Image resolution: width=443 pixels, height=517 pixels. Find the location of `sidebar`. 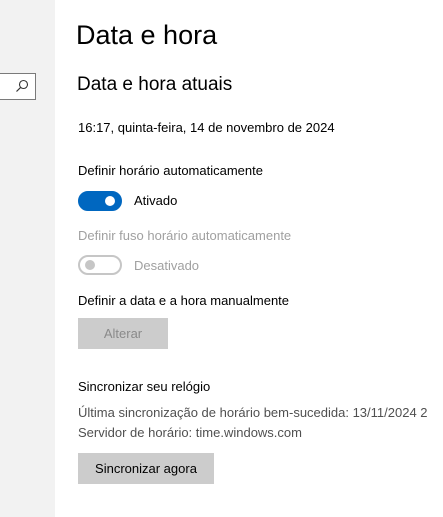

sidebar is located at coordinates (27, 258).